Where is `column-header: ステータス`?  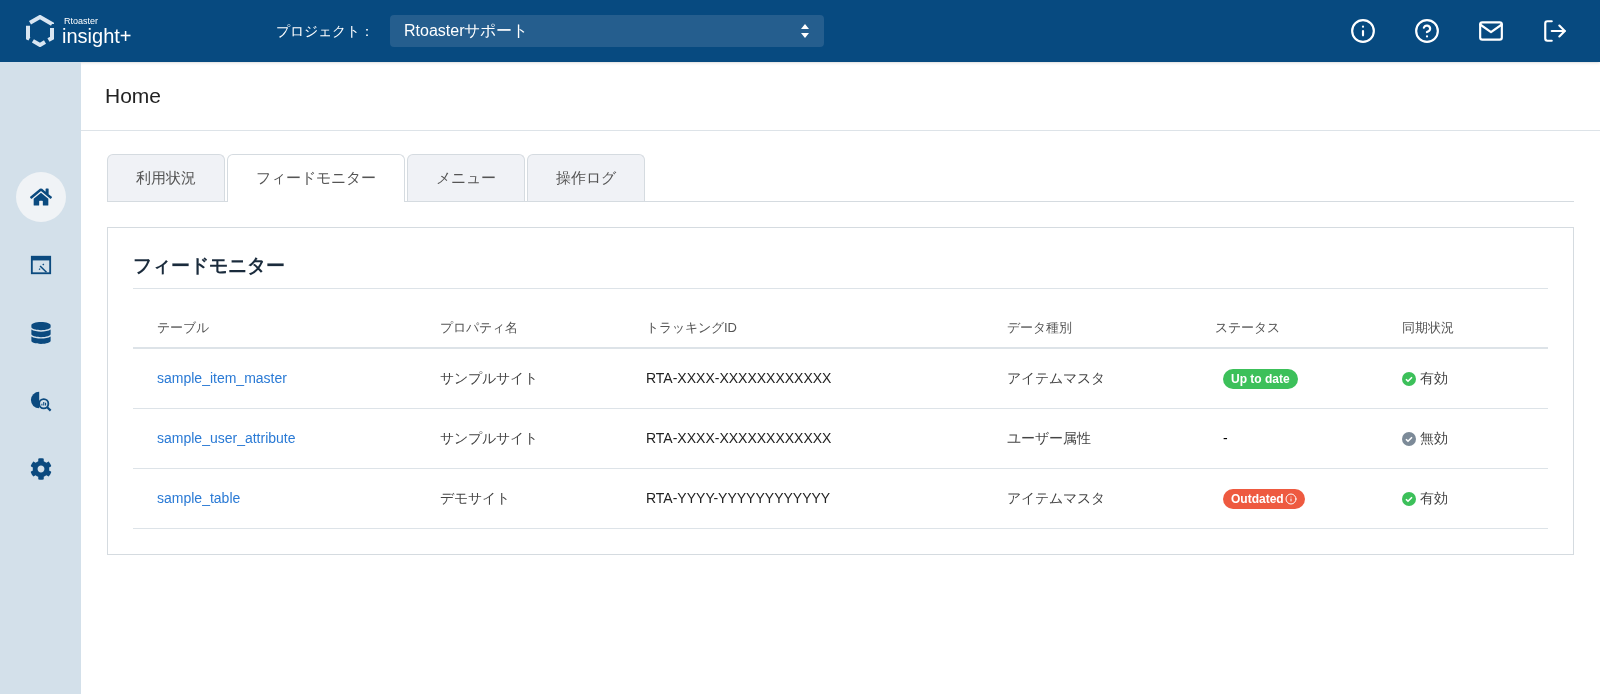
column-header: ステータス is located at coordinates (1248, 328).